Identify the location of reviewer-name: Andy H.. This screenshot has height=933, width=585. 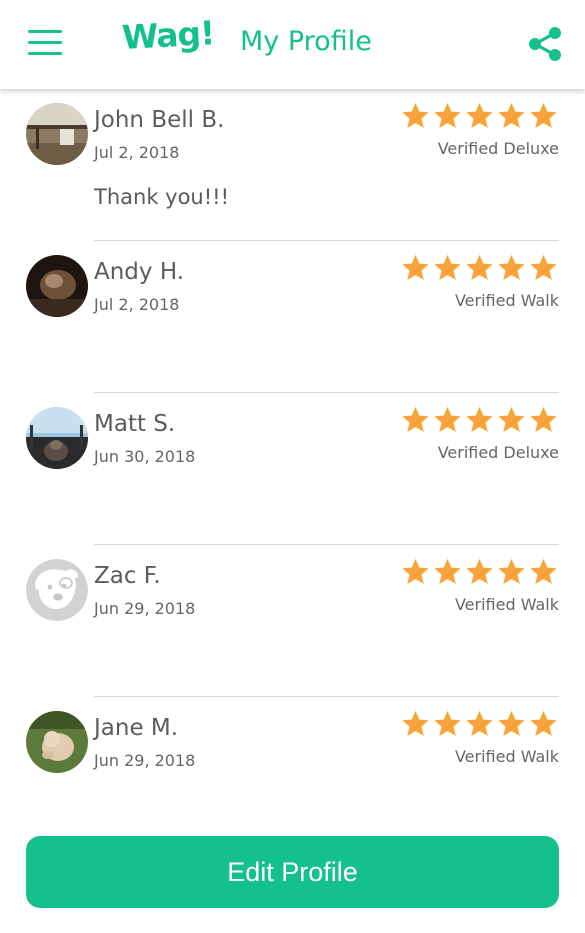
(139, 272).